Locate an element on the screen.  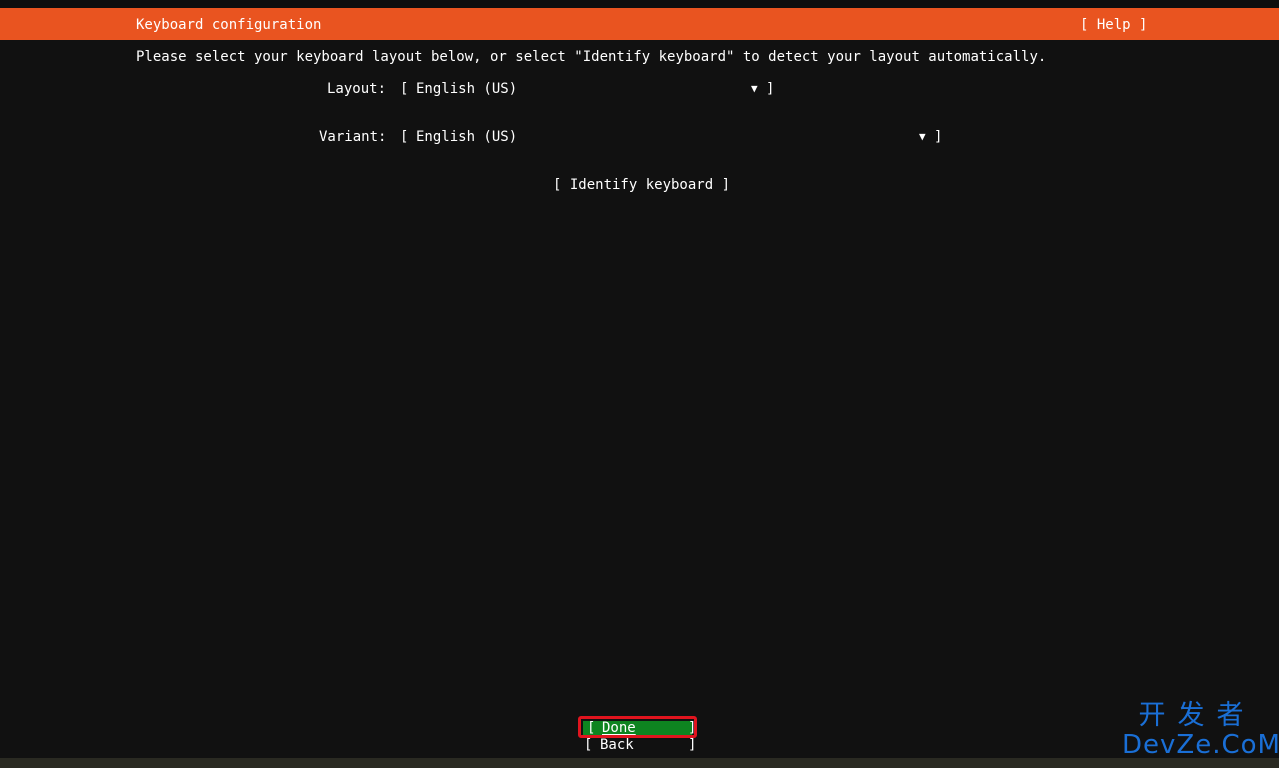
window-bottom-strip is located at coordinates (639, 763).